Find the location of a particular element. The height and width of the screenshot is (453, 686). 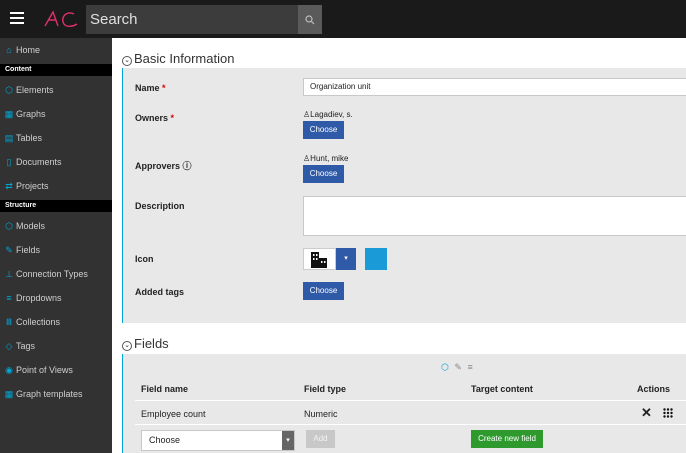

basic-info-header: ⌄ Basic Information is located at coordinates (178, 59).